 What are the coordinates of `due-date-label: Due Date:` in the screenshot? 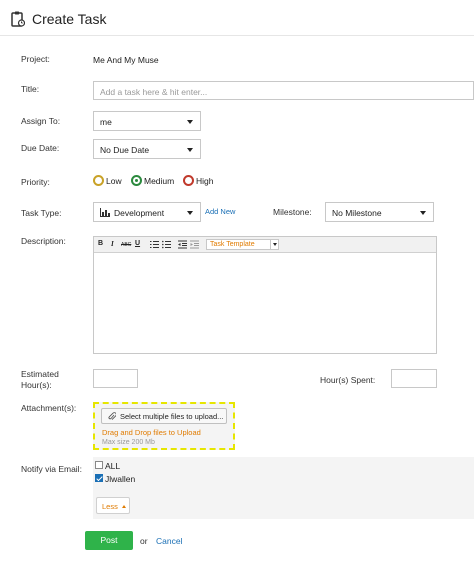 It's located at (40, 148).